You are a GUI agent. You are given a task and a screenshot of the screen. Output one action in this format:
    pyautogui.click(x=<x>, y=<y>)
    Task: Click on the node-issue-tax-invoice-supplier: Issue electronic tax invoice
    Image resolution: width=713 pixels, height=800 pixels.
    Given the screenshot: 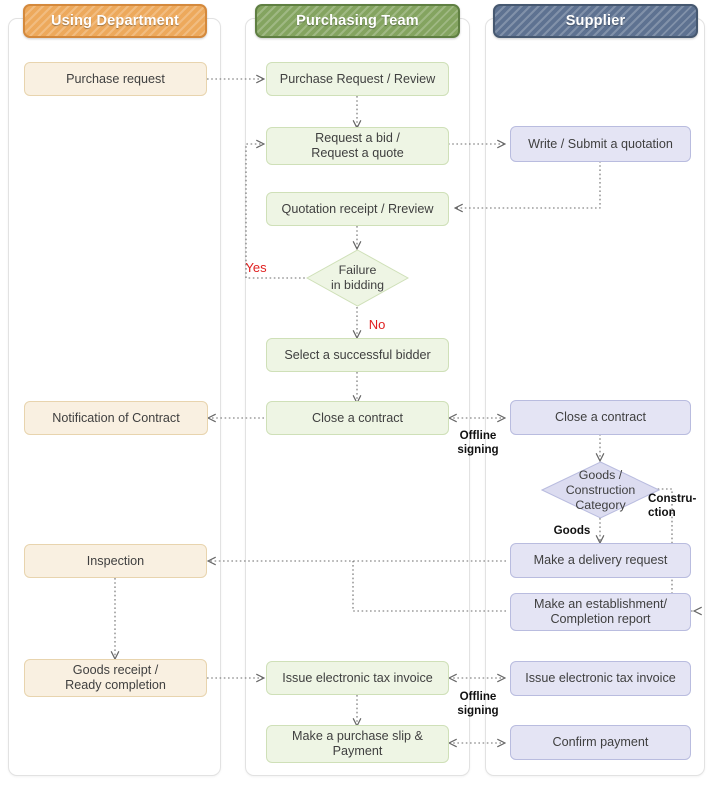 What is the action you would take?
    pyautogui.click(x=600, y=678)
    